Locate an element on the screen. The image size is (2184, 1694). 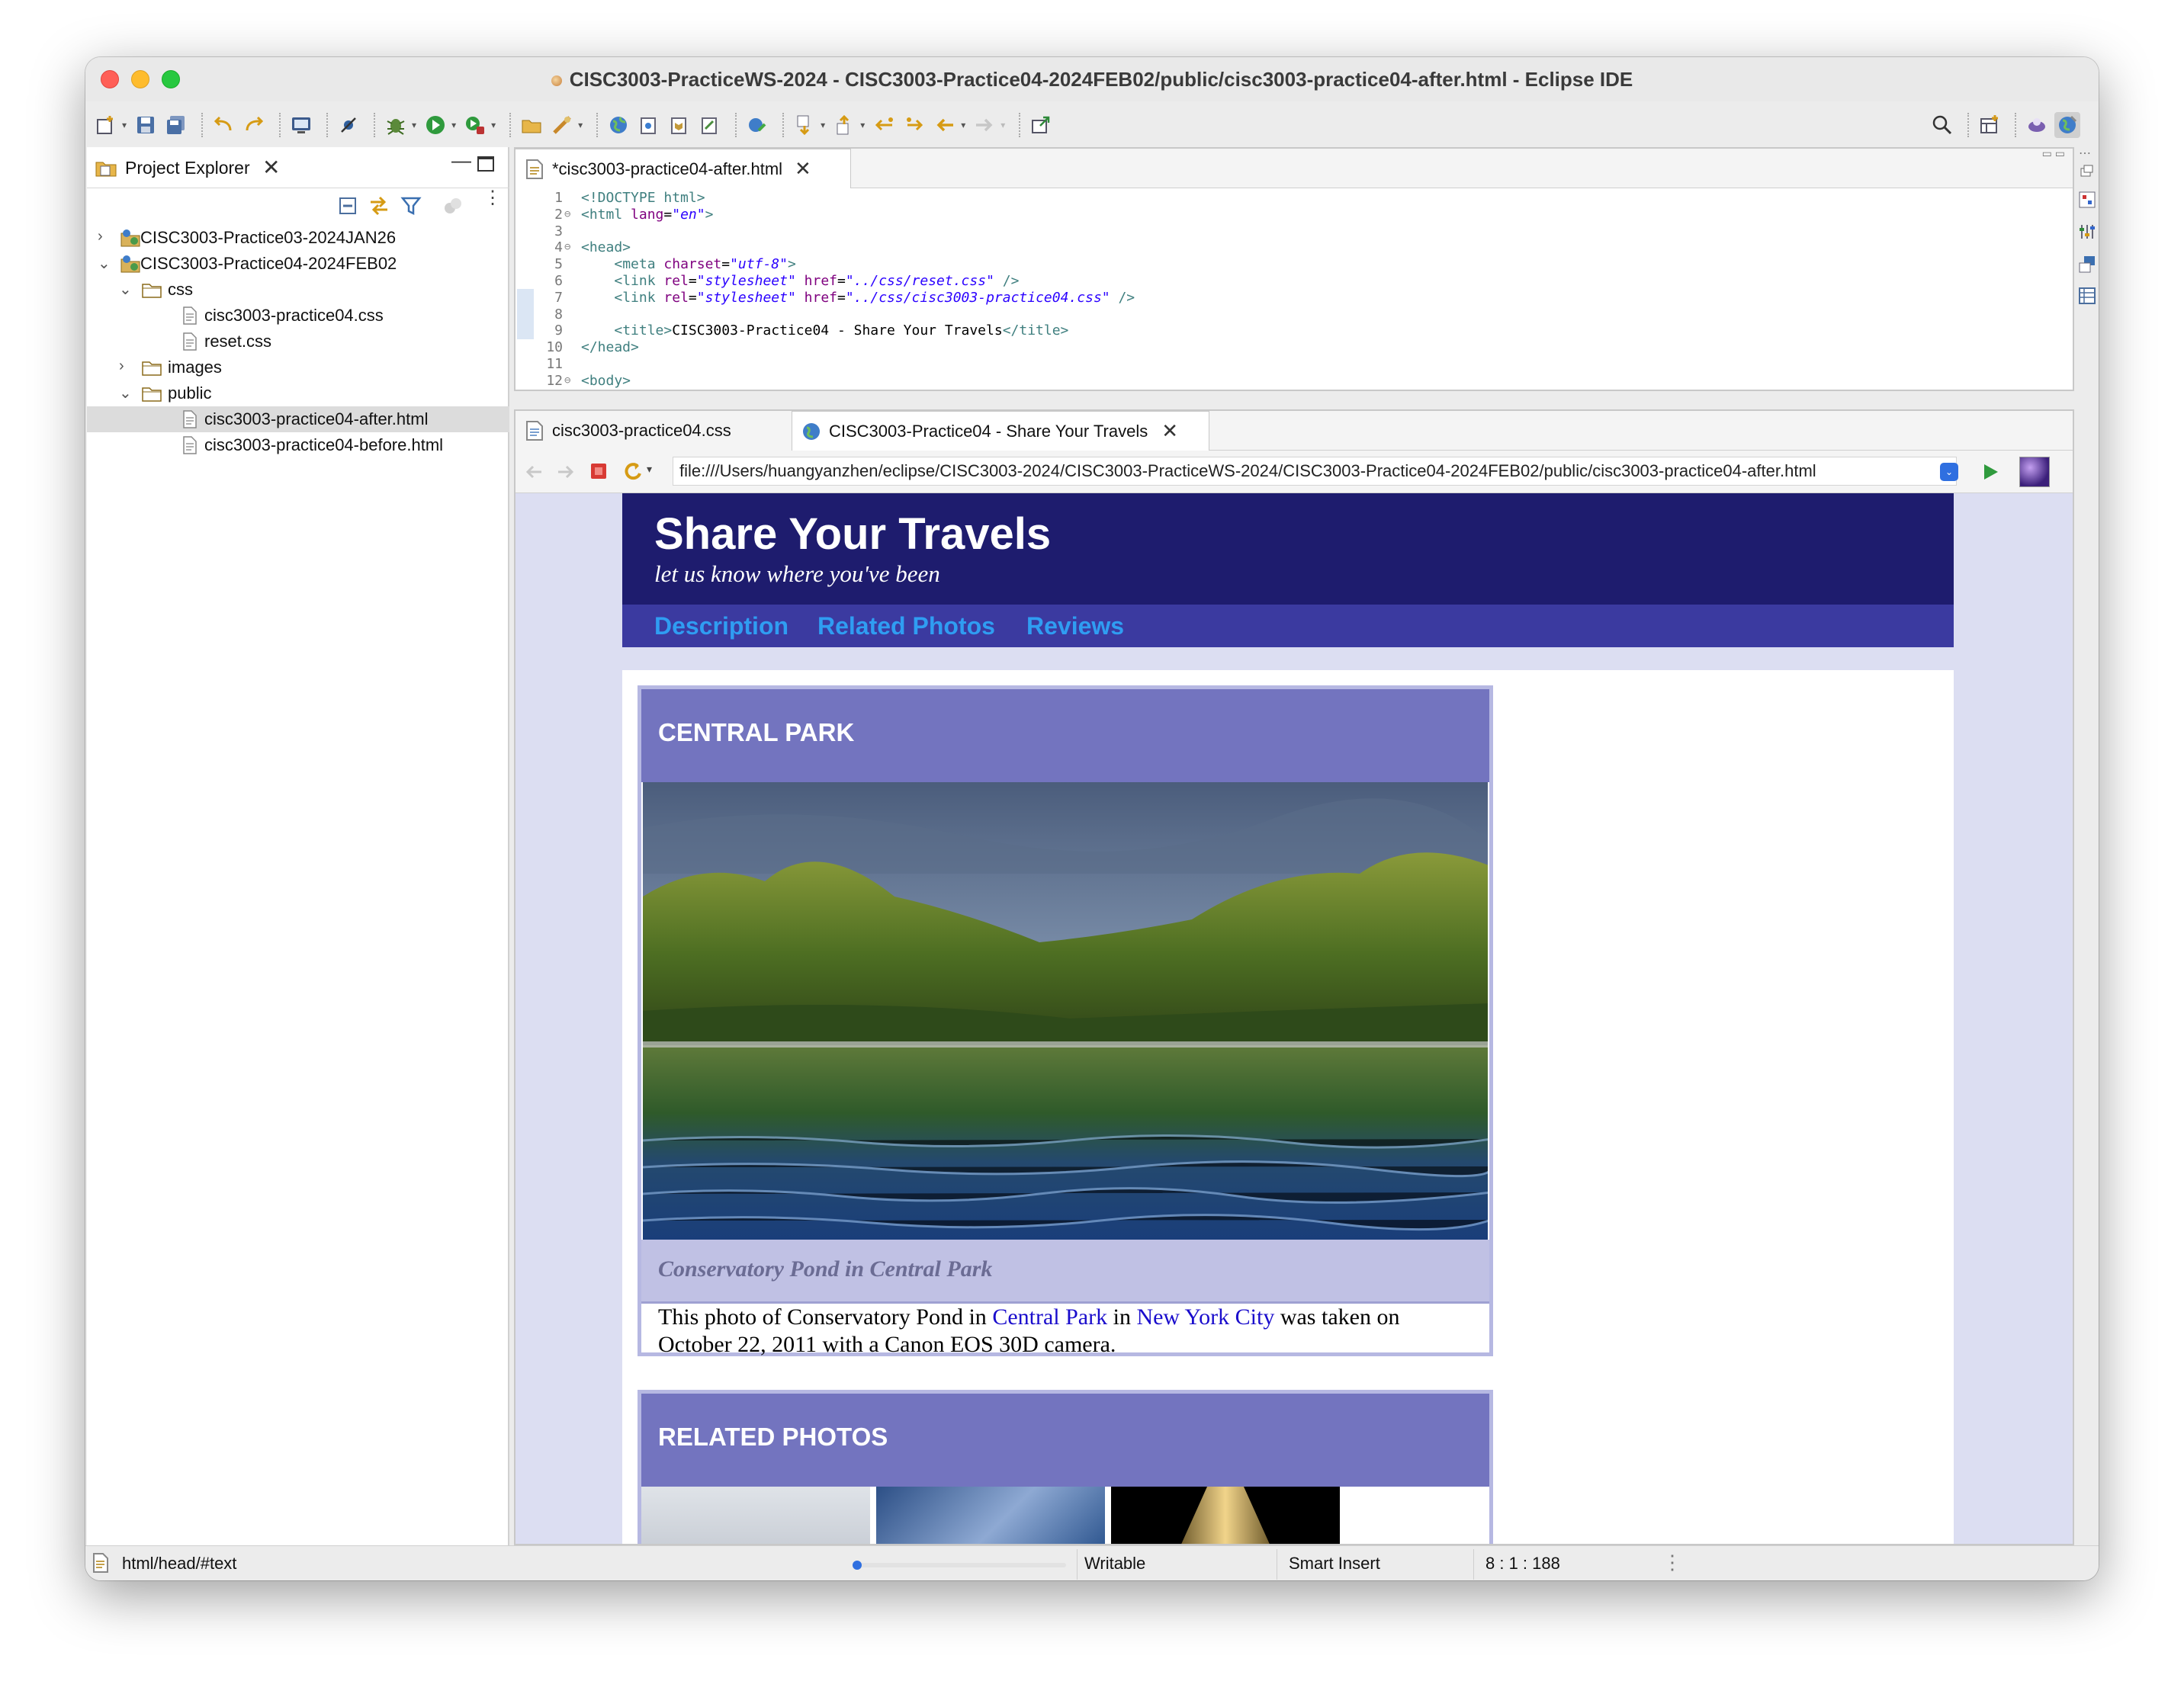
url-dropdown-icon: ⌄ is located at coordinates (1949, 472).